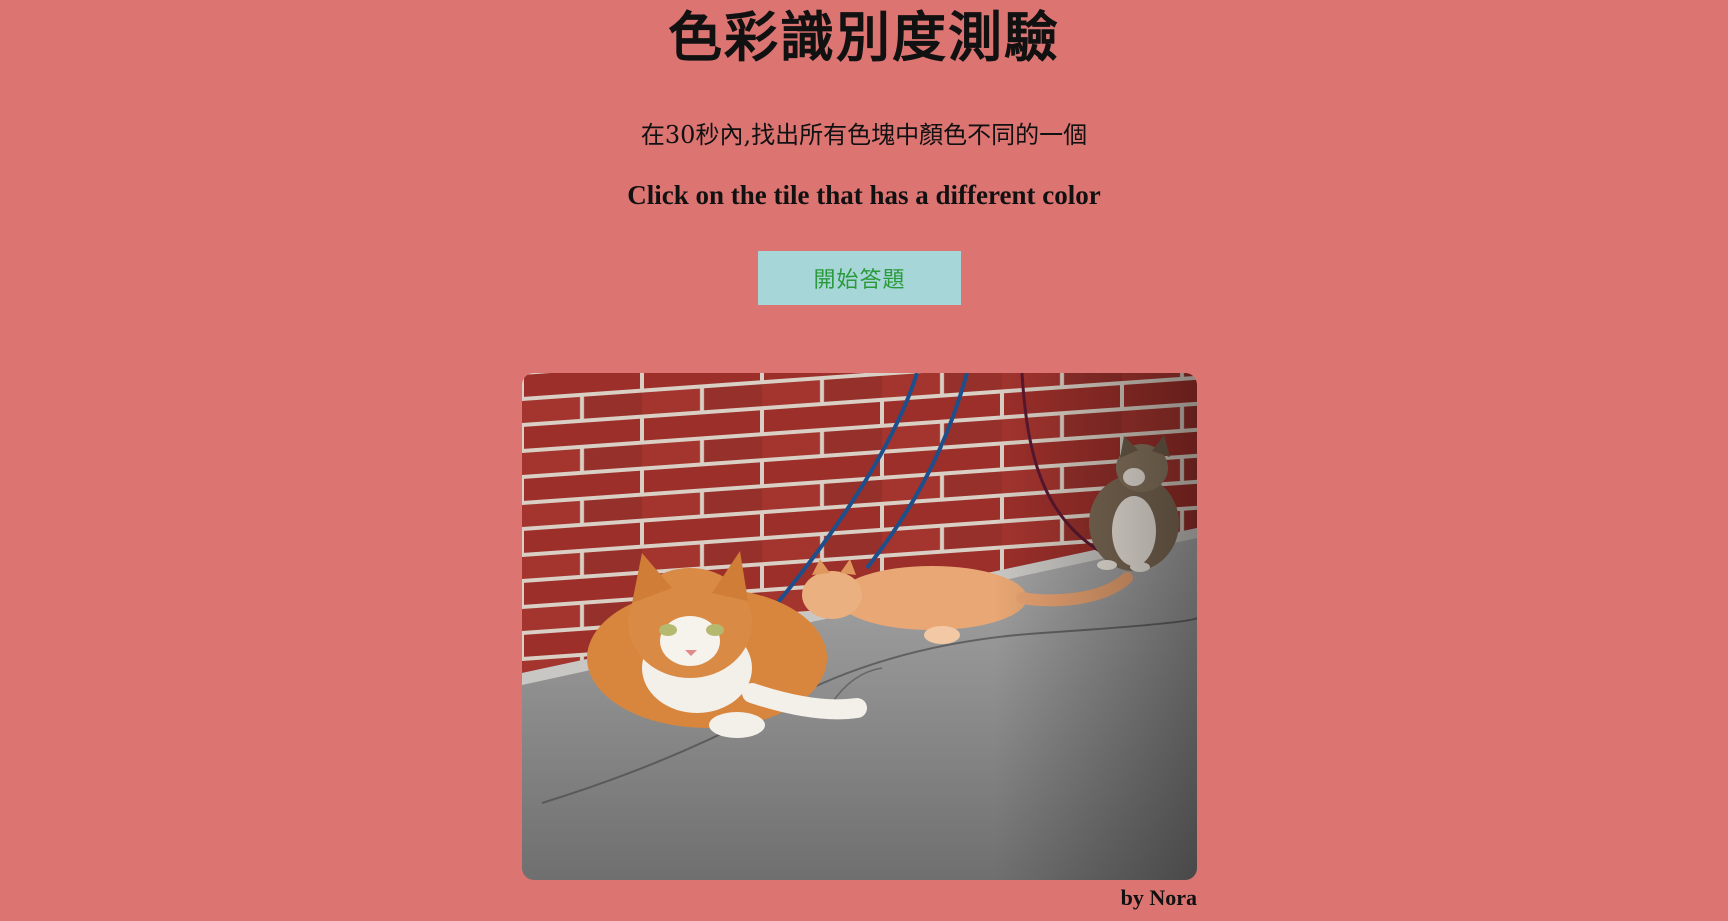 This screenshot has width=1728, height=921. What do you see at coordinates (859, 278) in the screenshot?
I see `start-quiz-button: 開始答題` at bounding box center [859, 278].